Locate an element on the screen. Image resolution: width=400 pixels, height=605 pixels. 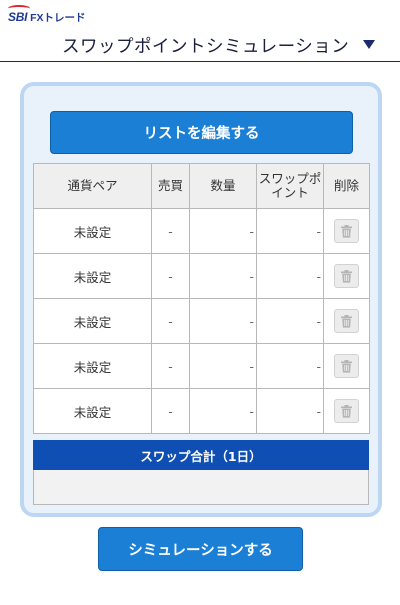
sbi-fx-logo: SBI FXトレード is located at coordinates (47, 15).